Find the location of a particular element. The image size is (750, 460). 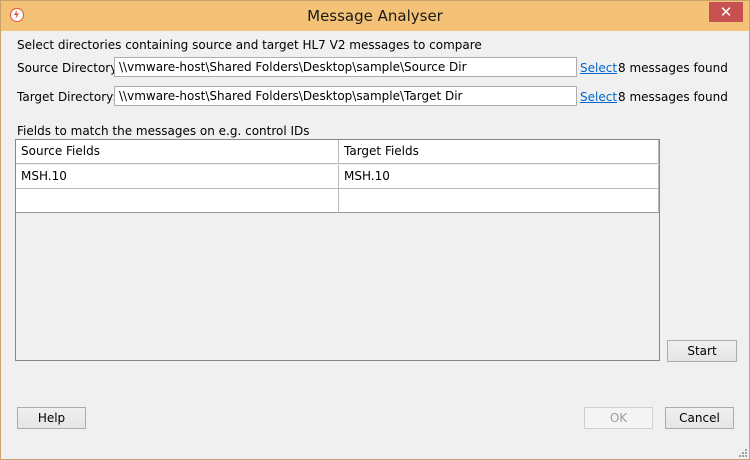

source-status-text: 8 messages found is located at coordinates (673, 68).